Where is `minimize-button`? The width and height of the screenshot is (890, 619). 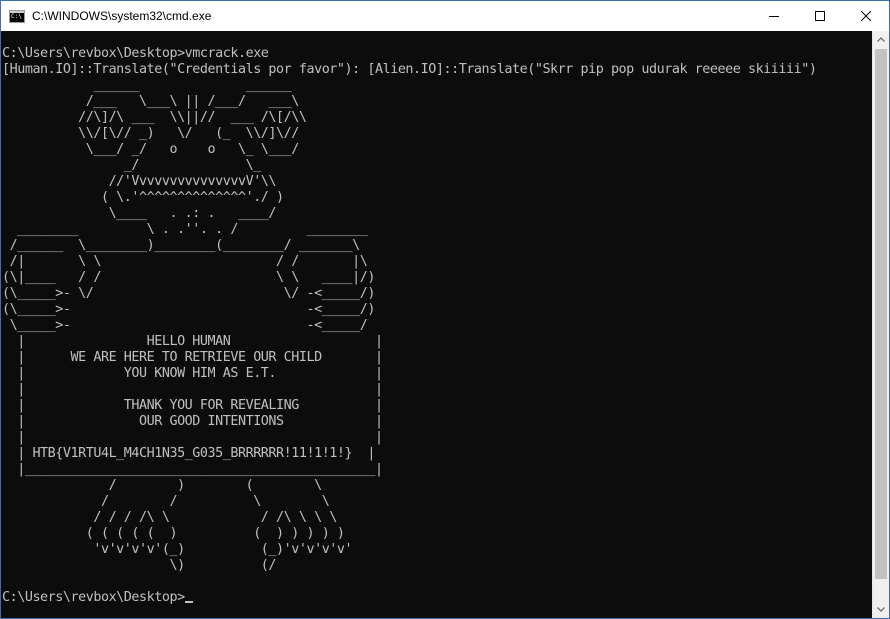
minimize-button is located at coordinates (774, 16).